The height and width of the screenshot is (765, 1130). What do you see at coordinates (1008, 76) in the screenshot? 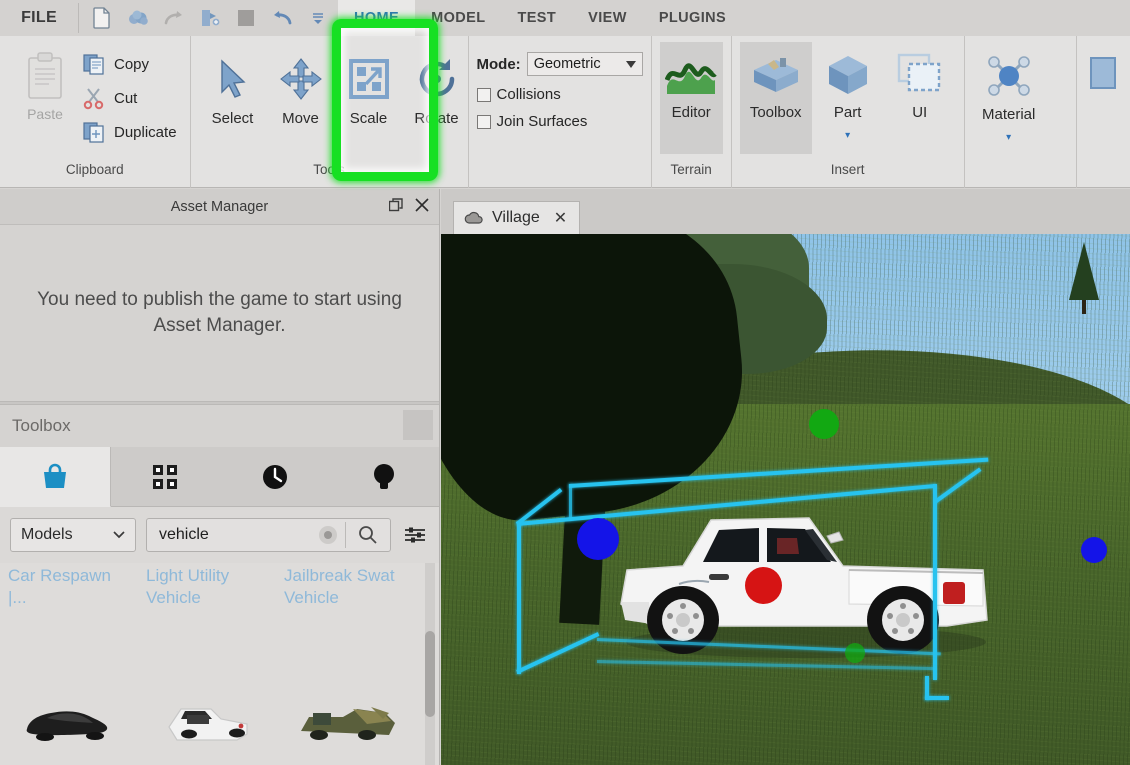
I see `material-icon` at bounding box center [1008, 76].